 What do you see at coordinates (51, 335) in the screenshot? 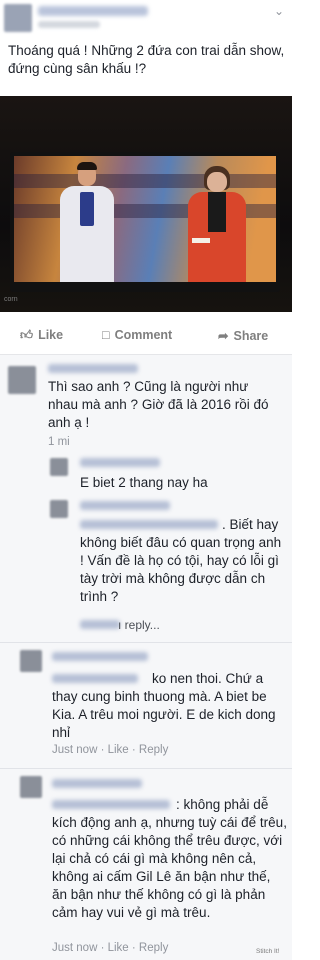
I see `like-label: Like` at bounding box center [51, 335].